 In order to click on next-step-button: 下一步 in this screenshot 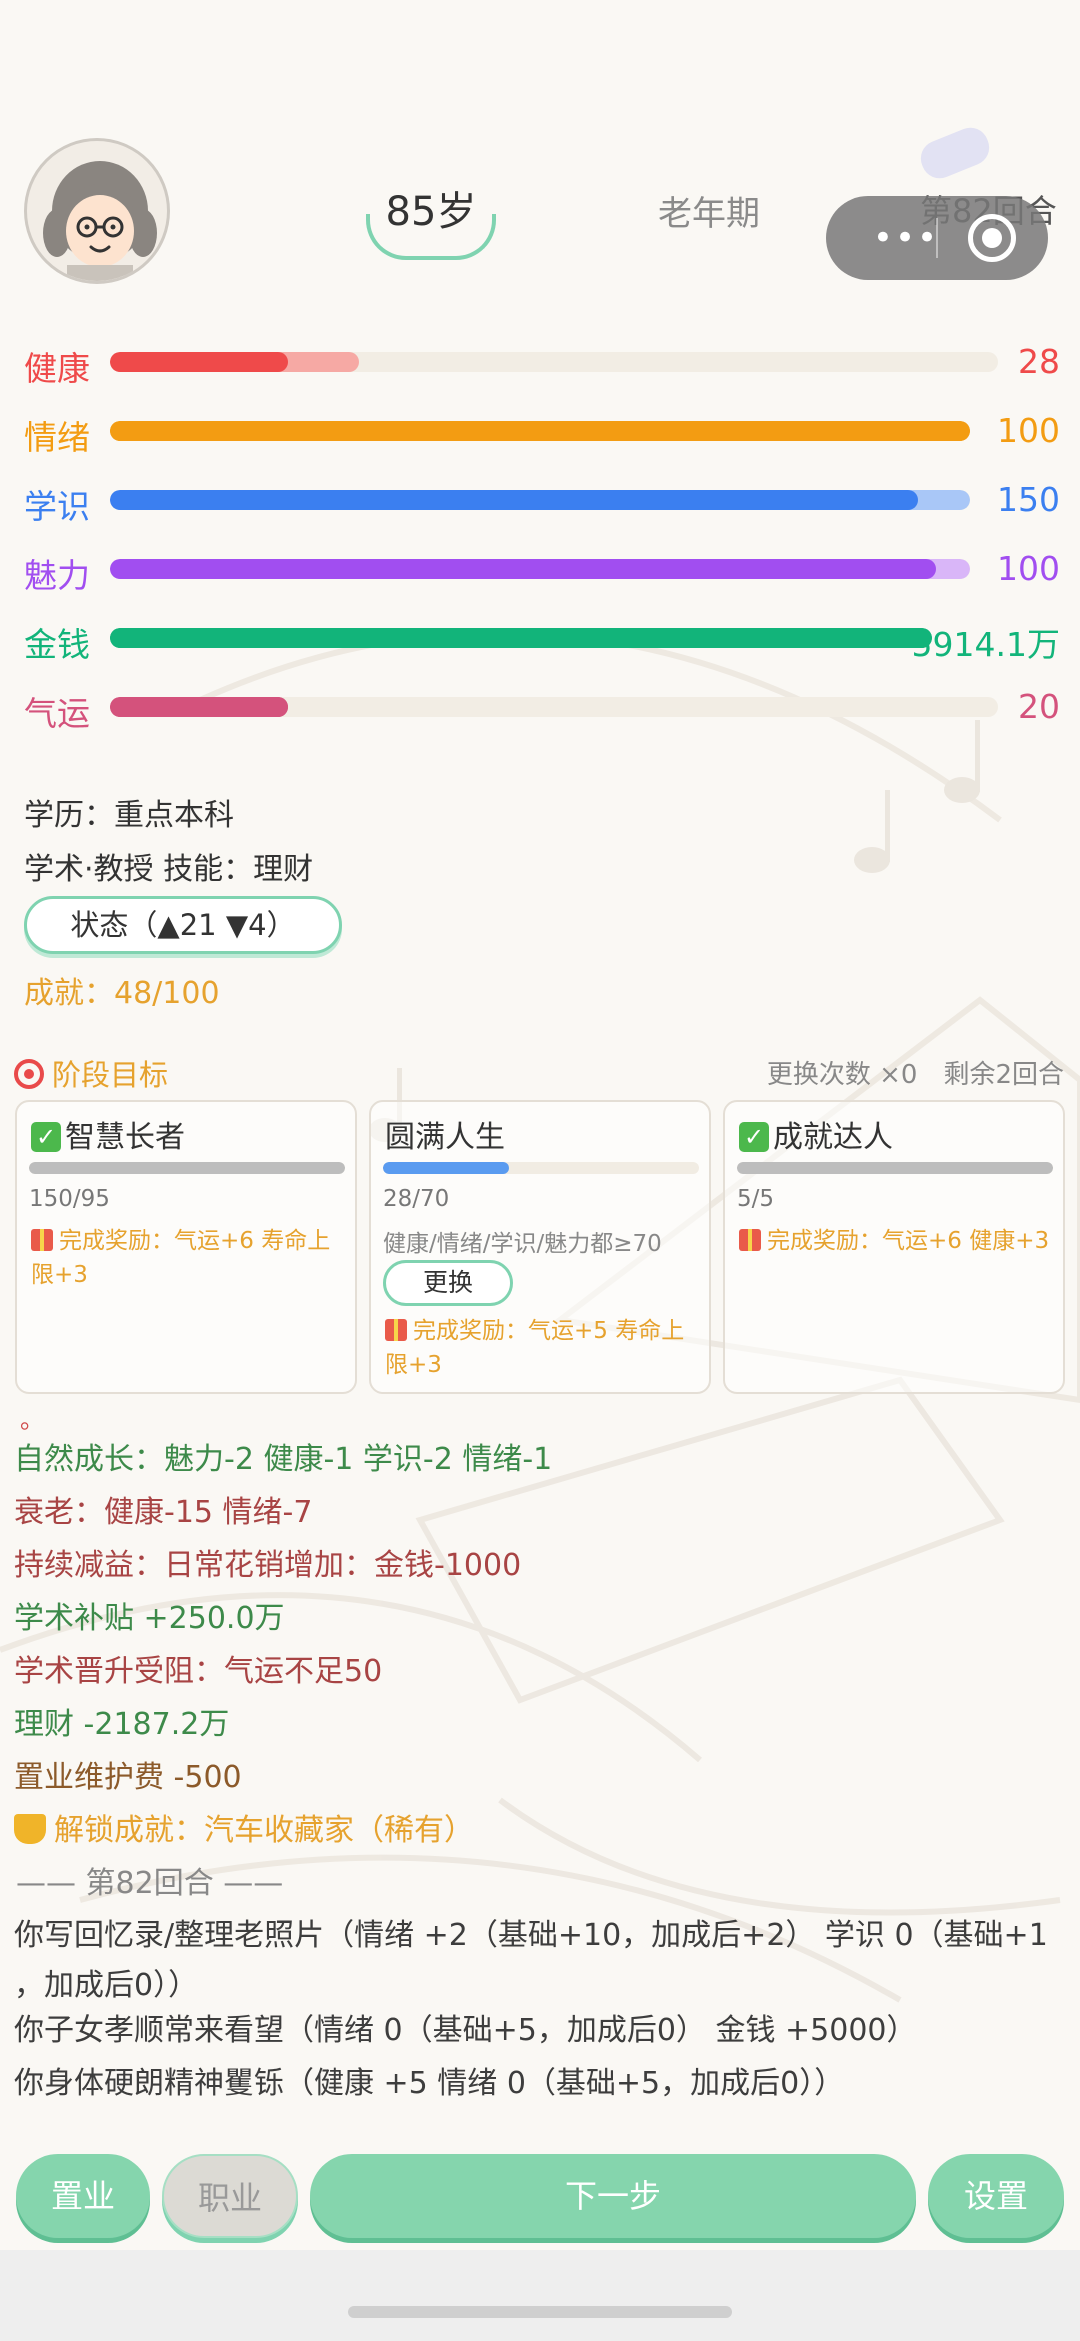, I will do `click(613, 2196)`.